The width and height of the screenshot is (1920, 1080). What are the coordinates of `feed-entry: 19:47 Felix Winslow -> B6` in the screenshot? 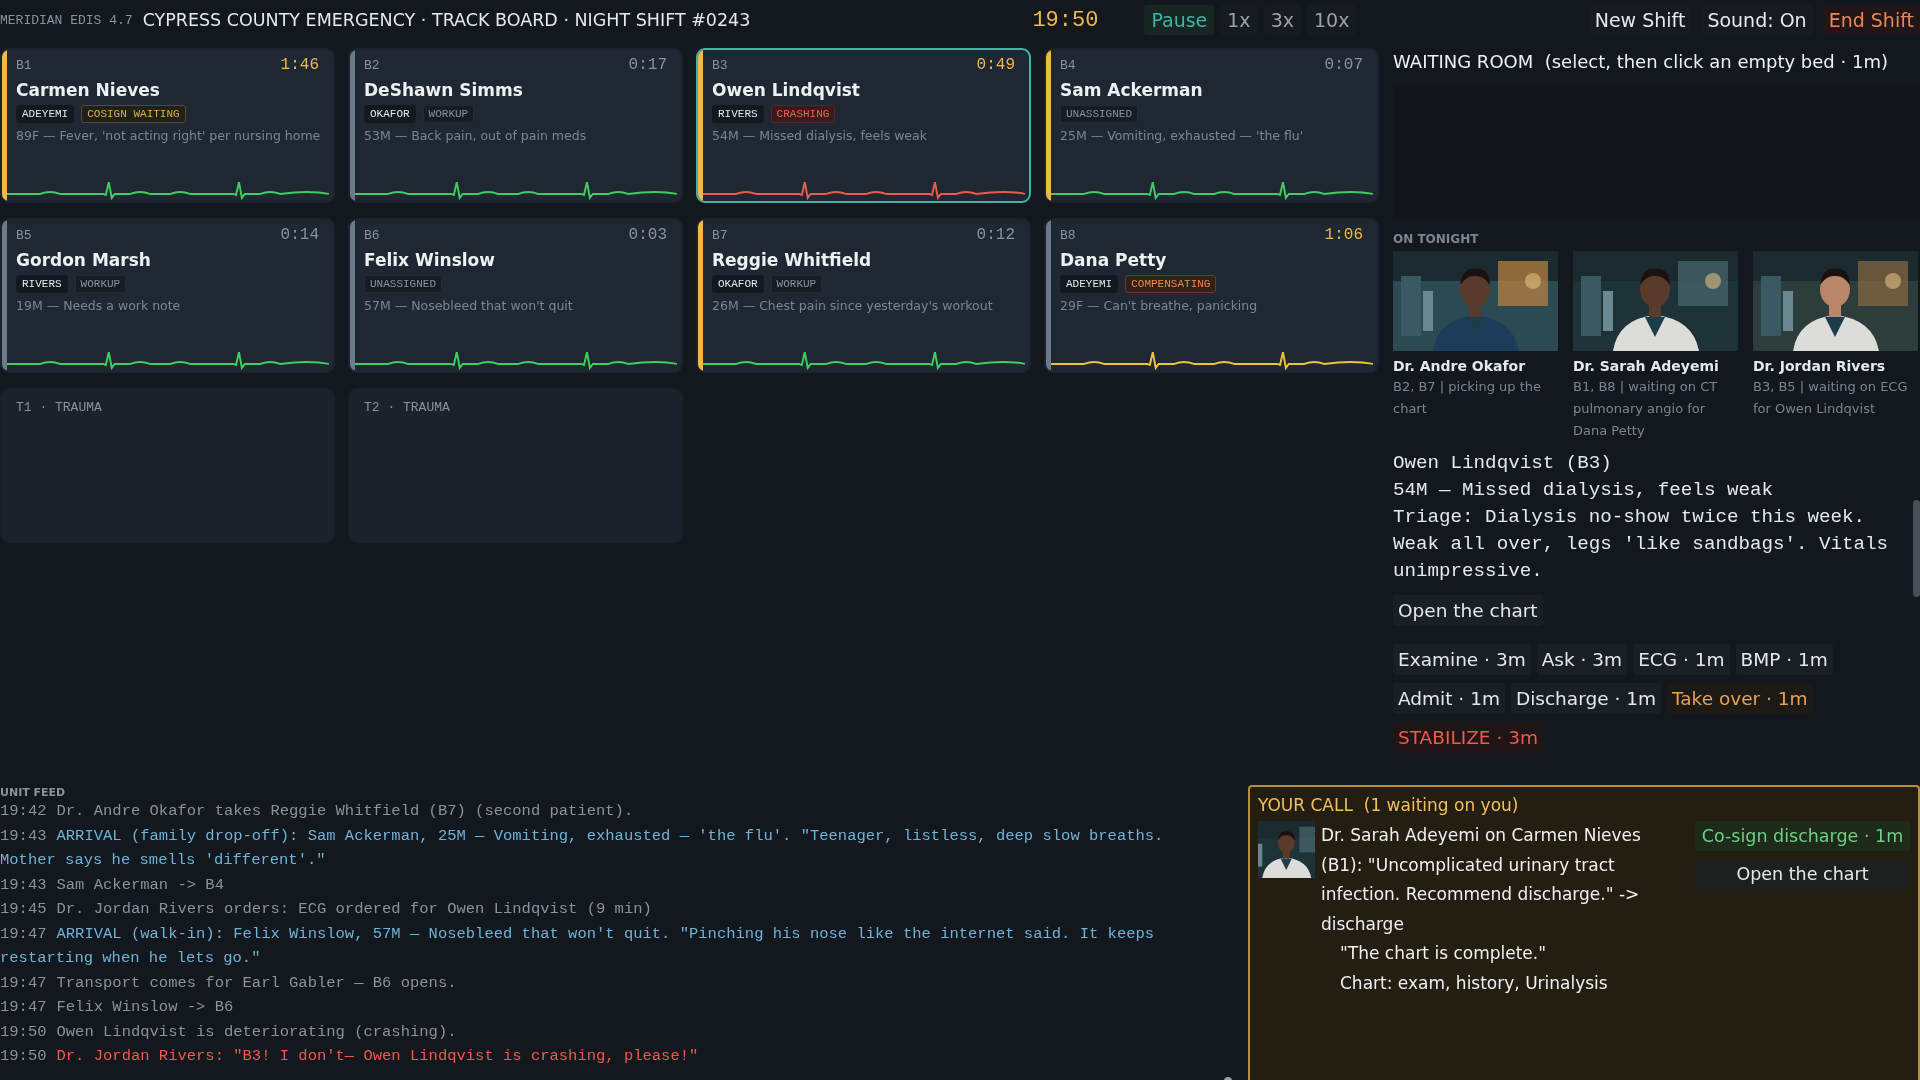 It's located at (117, 1007).